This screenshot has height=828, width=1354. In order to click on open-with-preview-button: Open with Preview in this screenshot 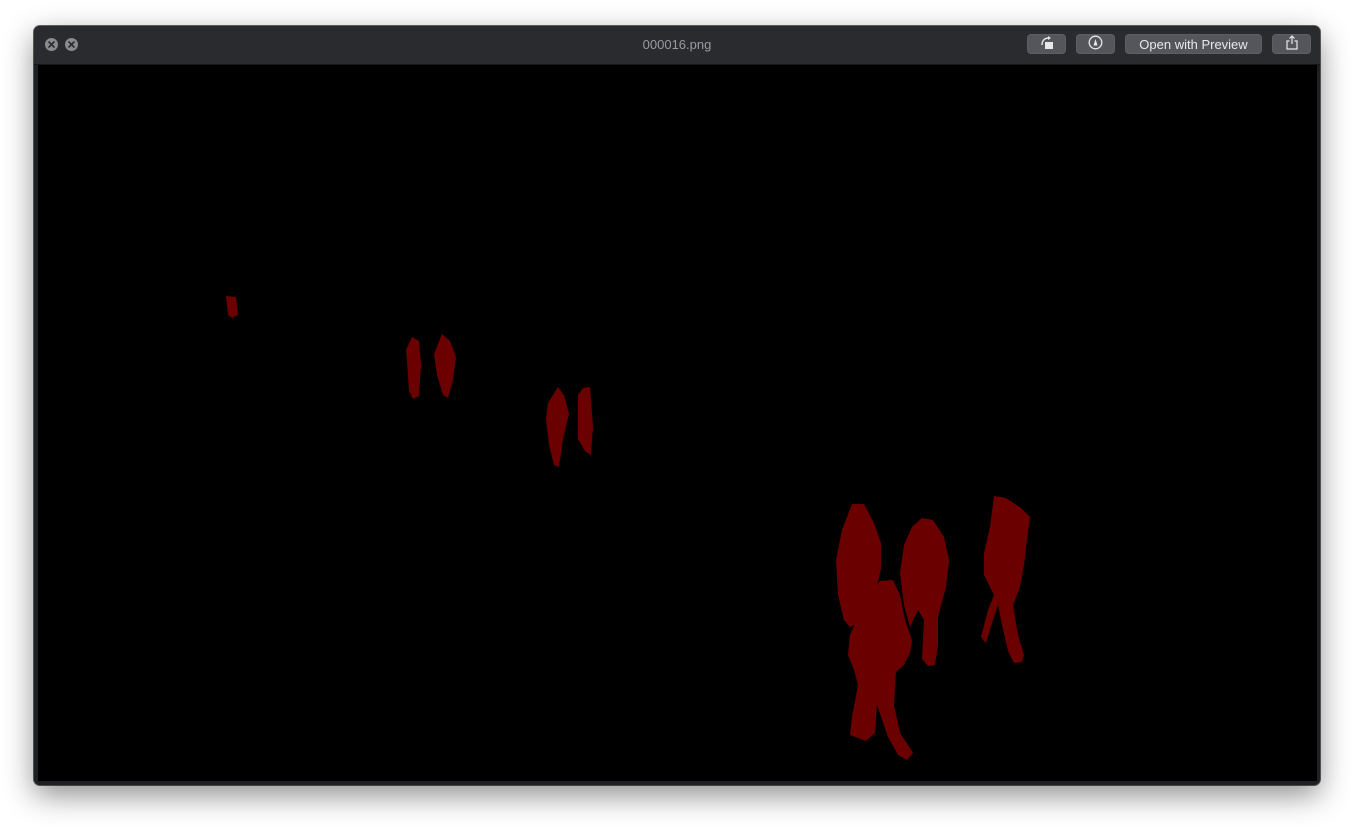, I will do `click(1193, 44)`.